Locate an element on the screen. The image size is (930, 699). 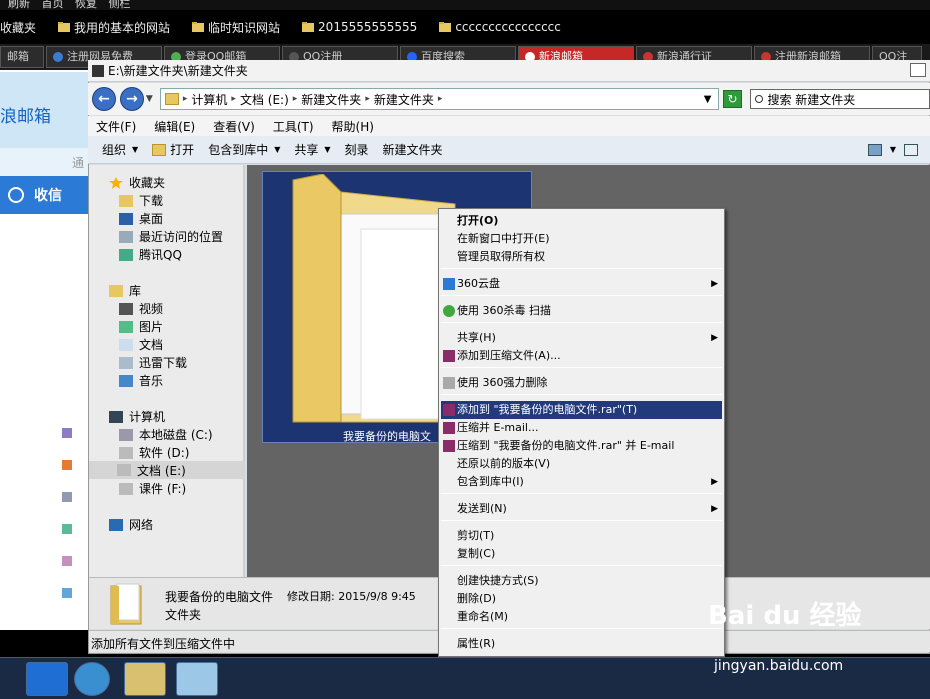
address-bar: ▸ 计算机 ▸ 文档 (E:) ▸ 新建文件夹 ▸ 新建文件夹 ▸ ▼ is located at coordinates (439, 99).